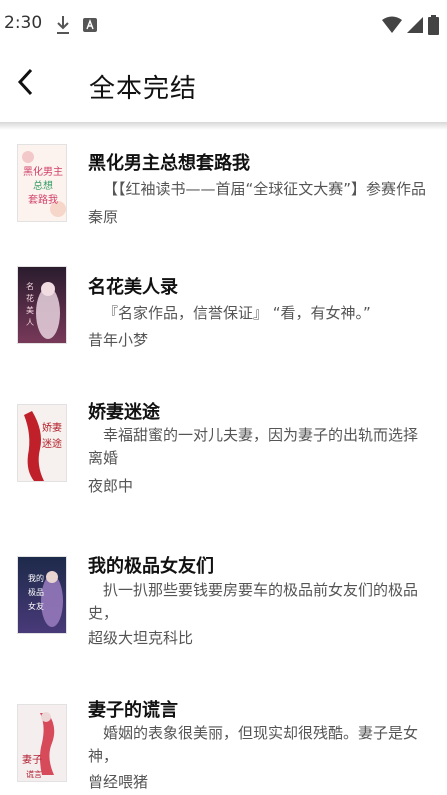 The height and width of the screenshot is (795, 447). Describe the element at coordinates (265, 189) in the screenshot. I see `book-description: 【【红袖读书——首届“全球征文大赛”】参赛作品` at that location.